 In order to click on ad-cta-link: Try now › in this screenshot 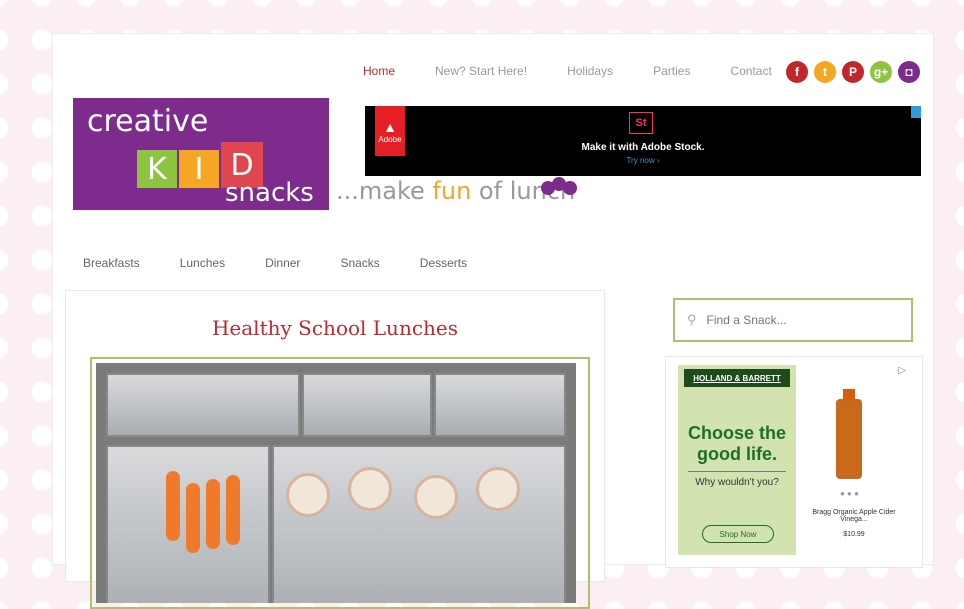, I will do `click(643, 160)`.